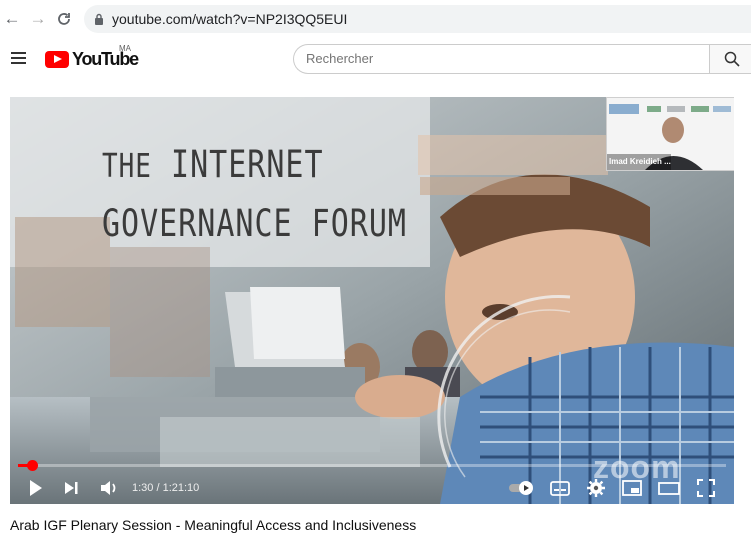  Describe the element at coordinates (72, 488) in the screenshot. I see `next-icon` at that location.